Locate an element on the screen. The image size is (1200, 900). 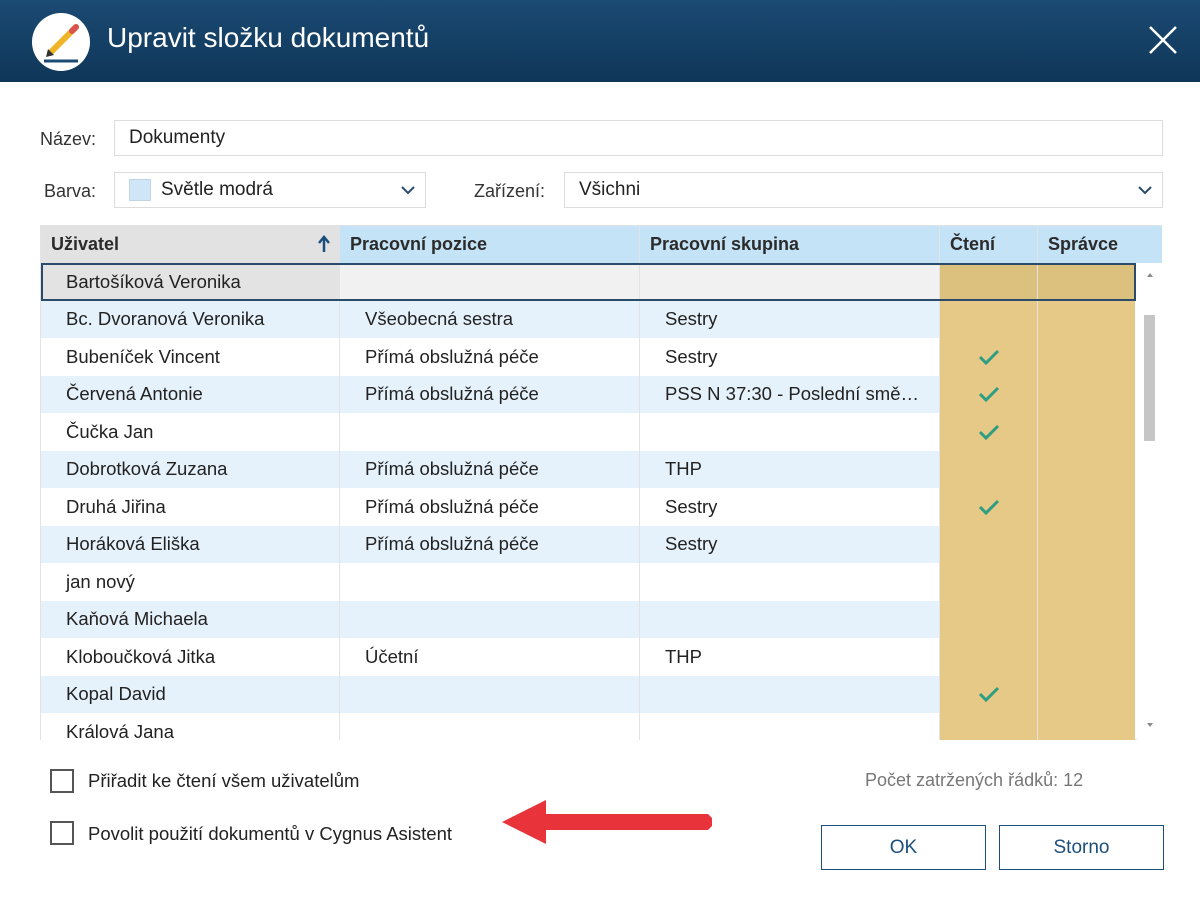
color-select: Světle modrá is located at coordinates (270, 190).